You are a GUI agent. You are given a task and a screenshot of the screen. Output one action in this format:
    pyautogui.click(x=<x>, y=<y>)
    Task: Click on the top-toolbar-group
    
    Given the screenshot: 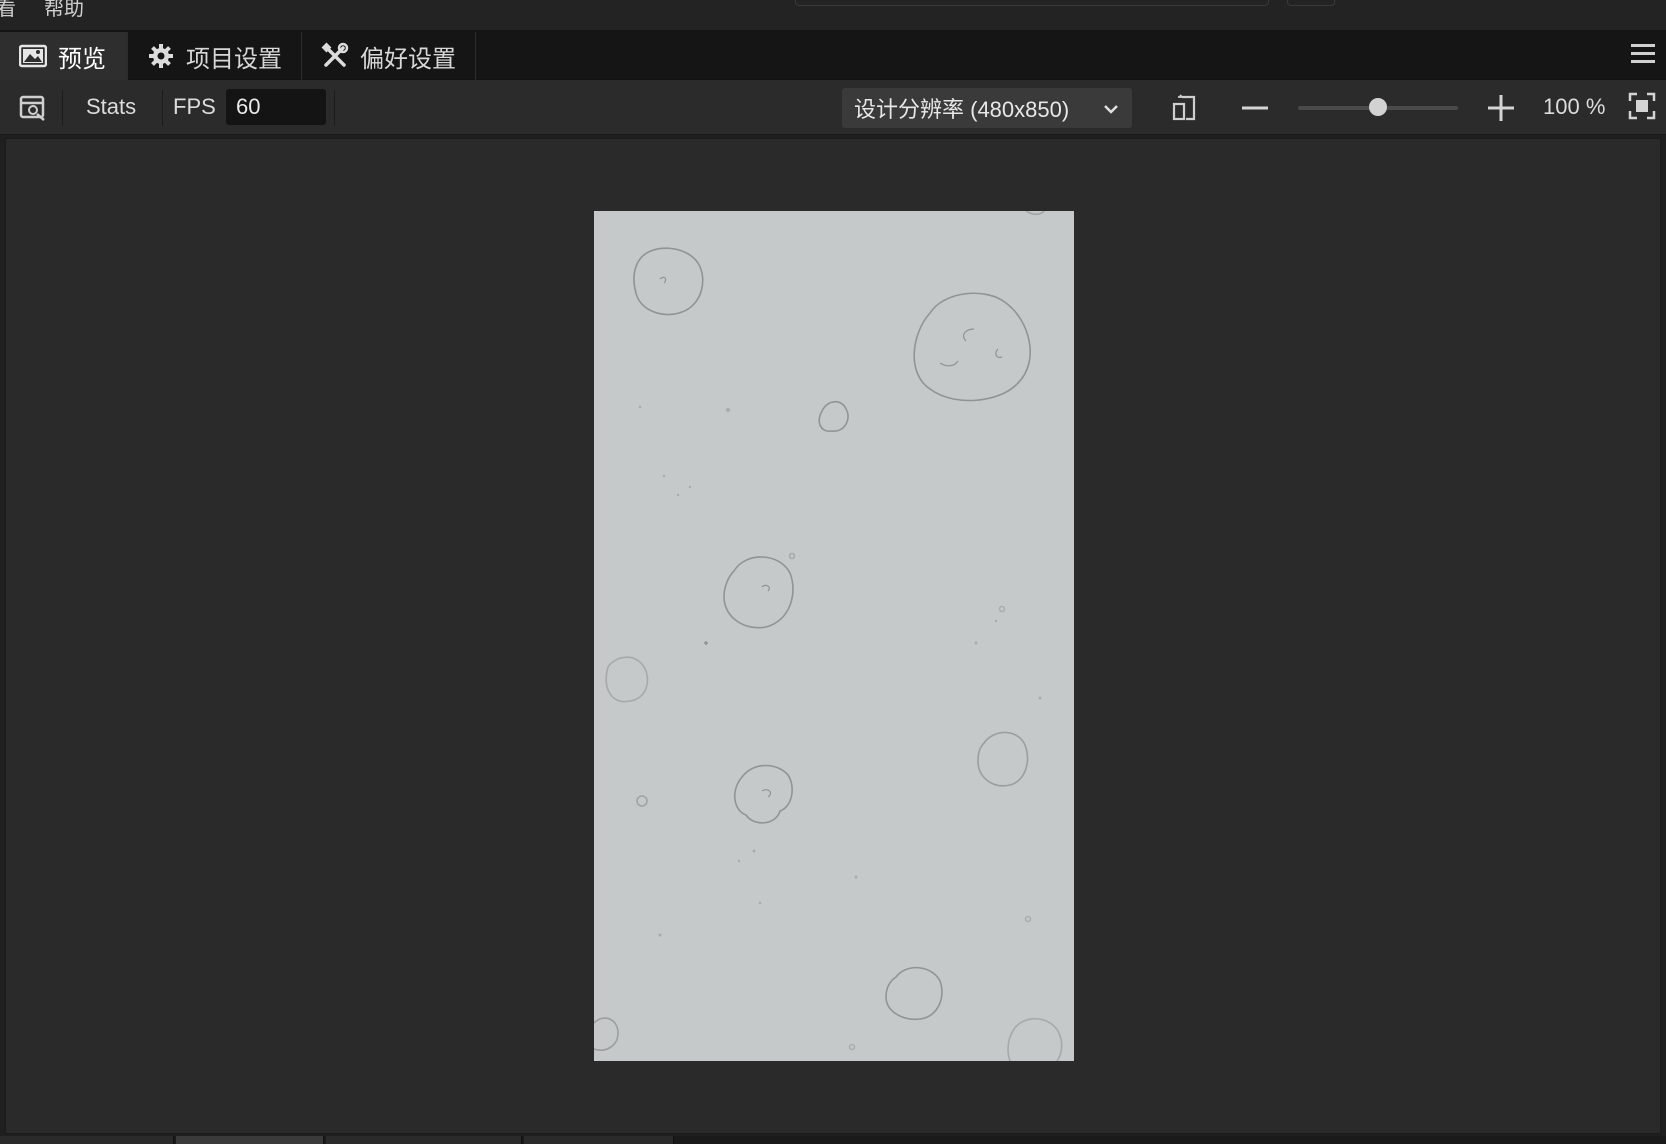 What is the action you would take?
    pyautogui.click(x=1032, y=3)
    